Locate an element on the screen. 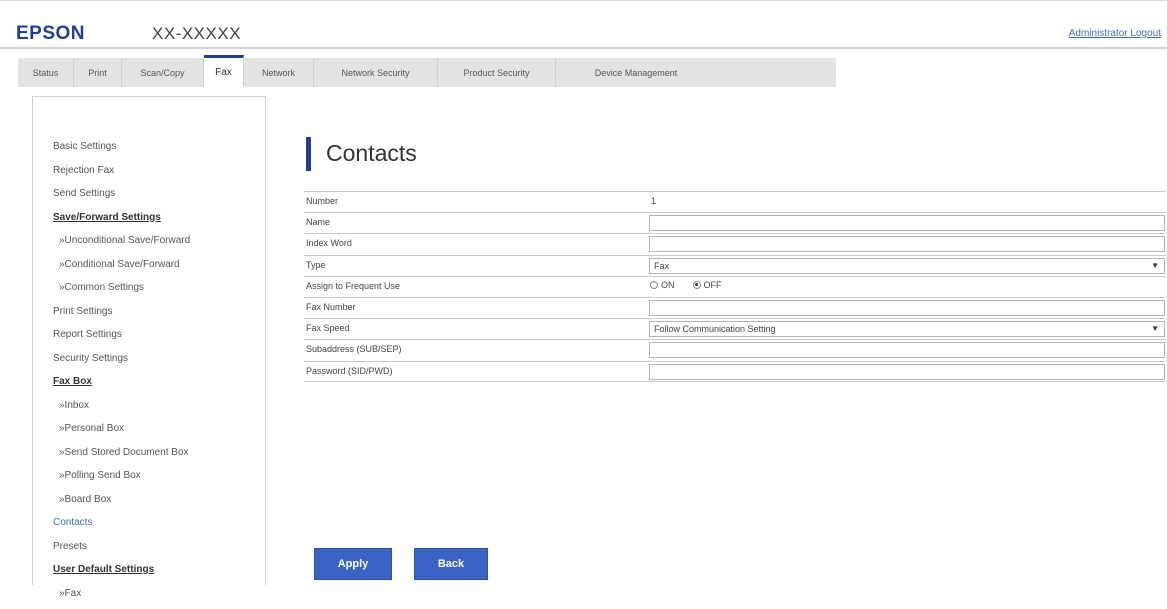  sidebar-item-inbox: »Inbox is located at coordinates (149, 410).